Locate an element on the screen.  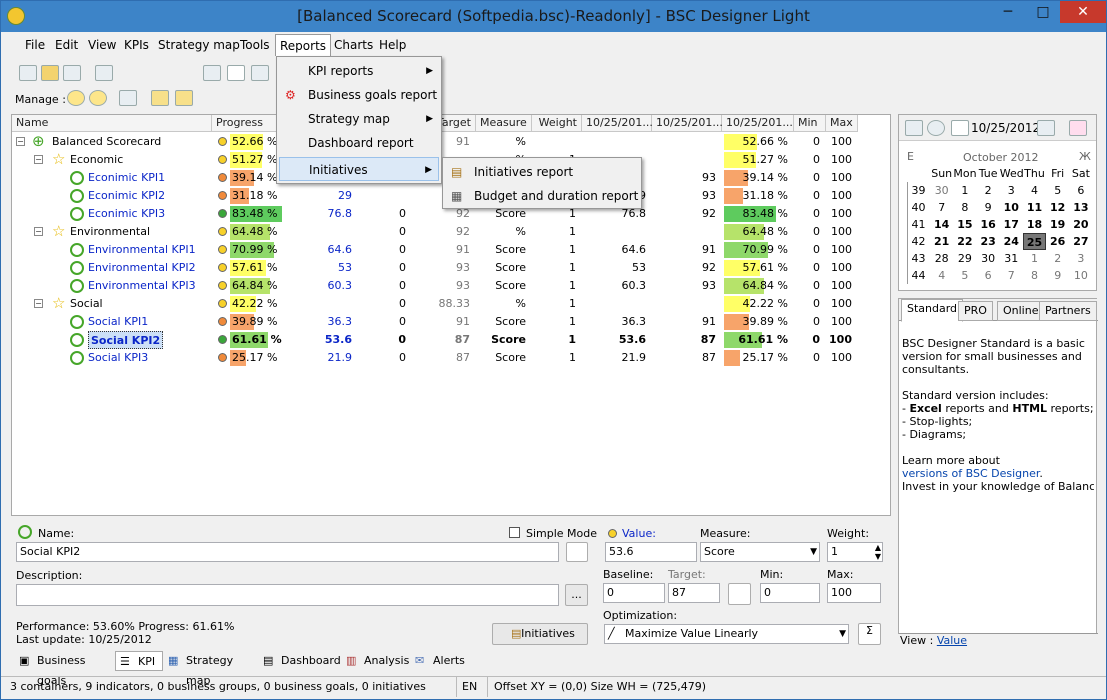
min-field: 0 is located at coordinates (790, 593).